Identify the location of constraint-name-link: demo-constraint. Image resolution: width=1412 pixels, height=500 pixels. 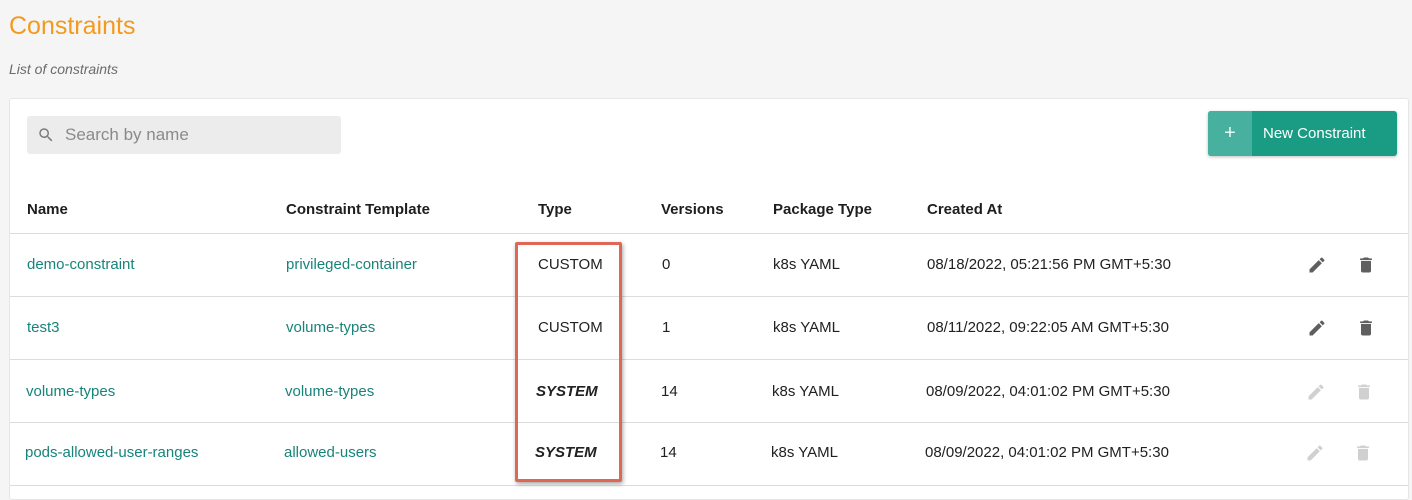
(81, 264).